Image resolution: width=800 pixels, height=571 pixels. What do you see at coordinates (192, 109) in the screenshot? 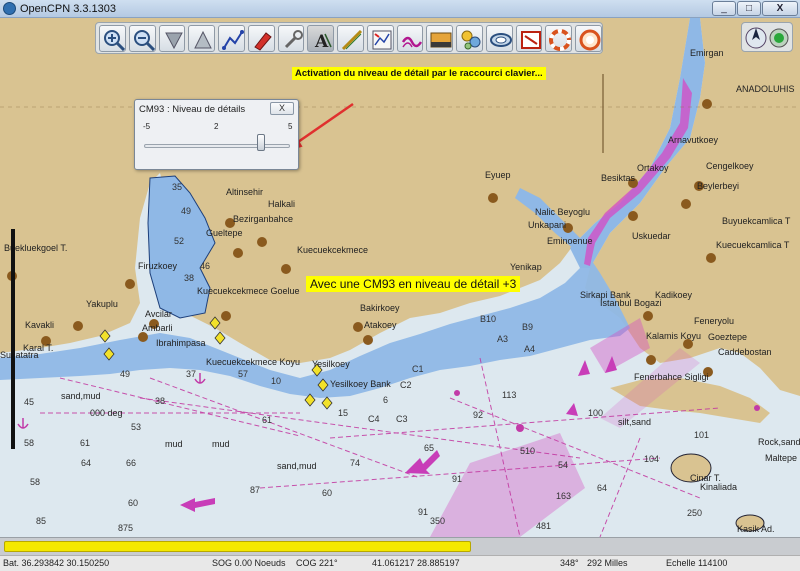
I see `dialog-title: CM93 : Niveau de détails` at bounding box center [192, 109].